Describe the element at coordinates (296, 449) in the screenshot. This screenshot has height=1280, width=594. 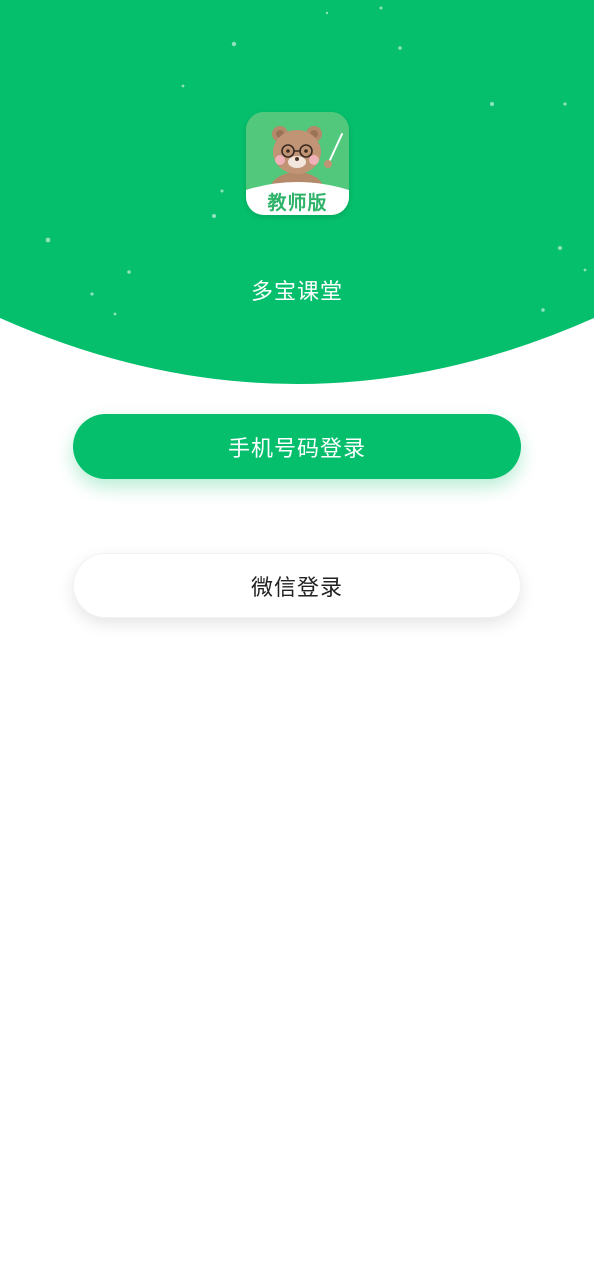
I see `phone-login-label: 手机号码登录` at that location.